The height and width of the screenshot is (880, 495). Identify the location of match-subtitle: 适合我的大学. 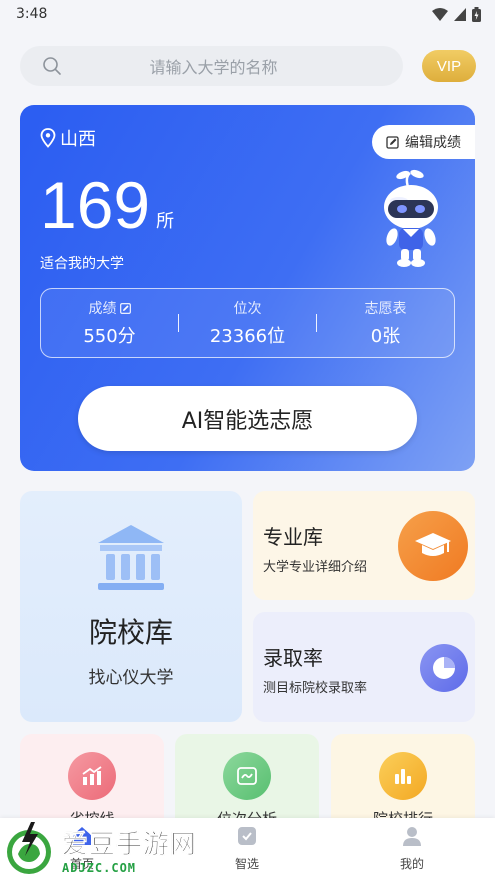
(82, 264).